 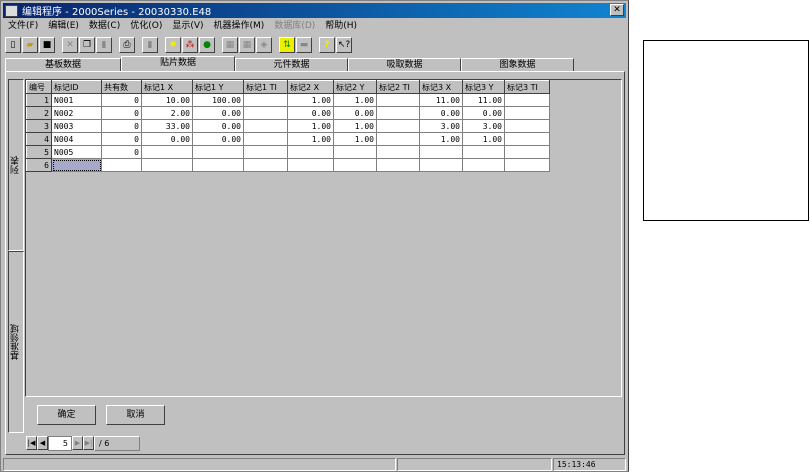 What do you see at coordinates (16, 165) in the screenshot?
I see `side-tab-list: 列表` at bounding box center [16, 165].